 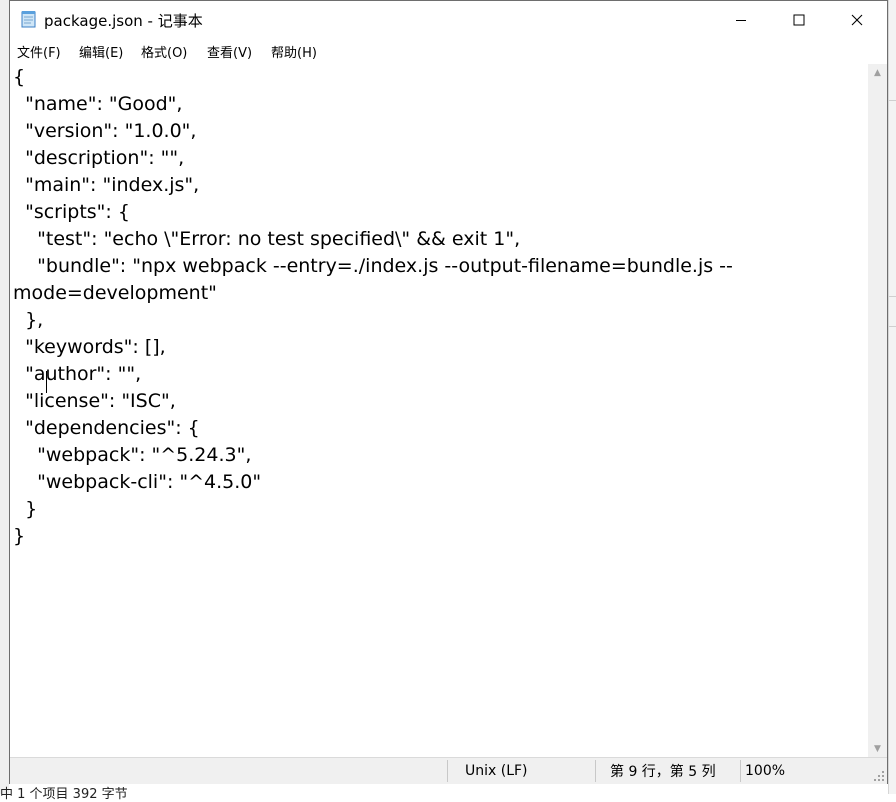 What do you see at coordinates (879, 776) in the screenshot?
I see `resize-grip-icon` at bounding box center [879, 776].